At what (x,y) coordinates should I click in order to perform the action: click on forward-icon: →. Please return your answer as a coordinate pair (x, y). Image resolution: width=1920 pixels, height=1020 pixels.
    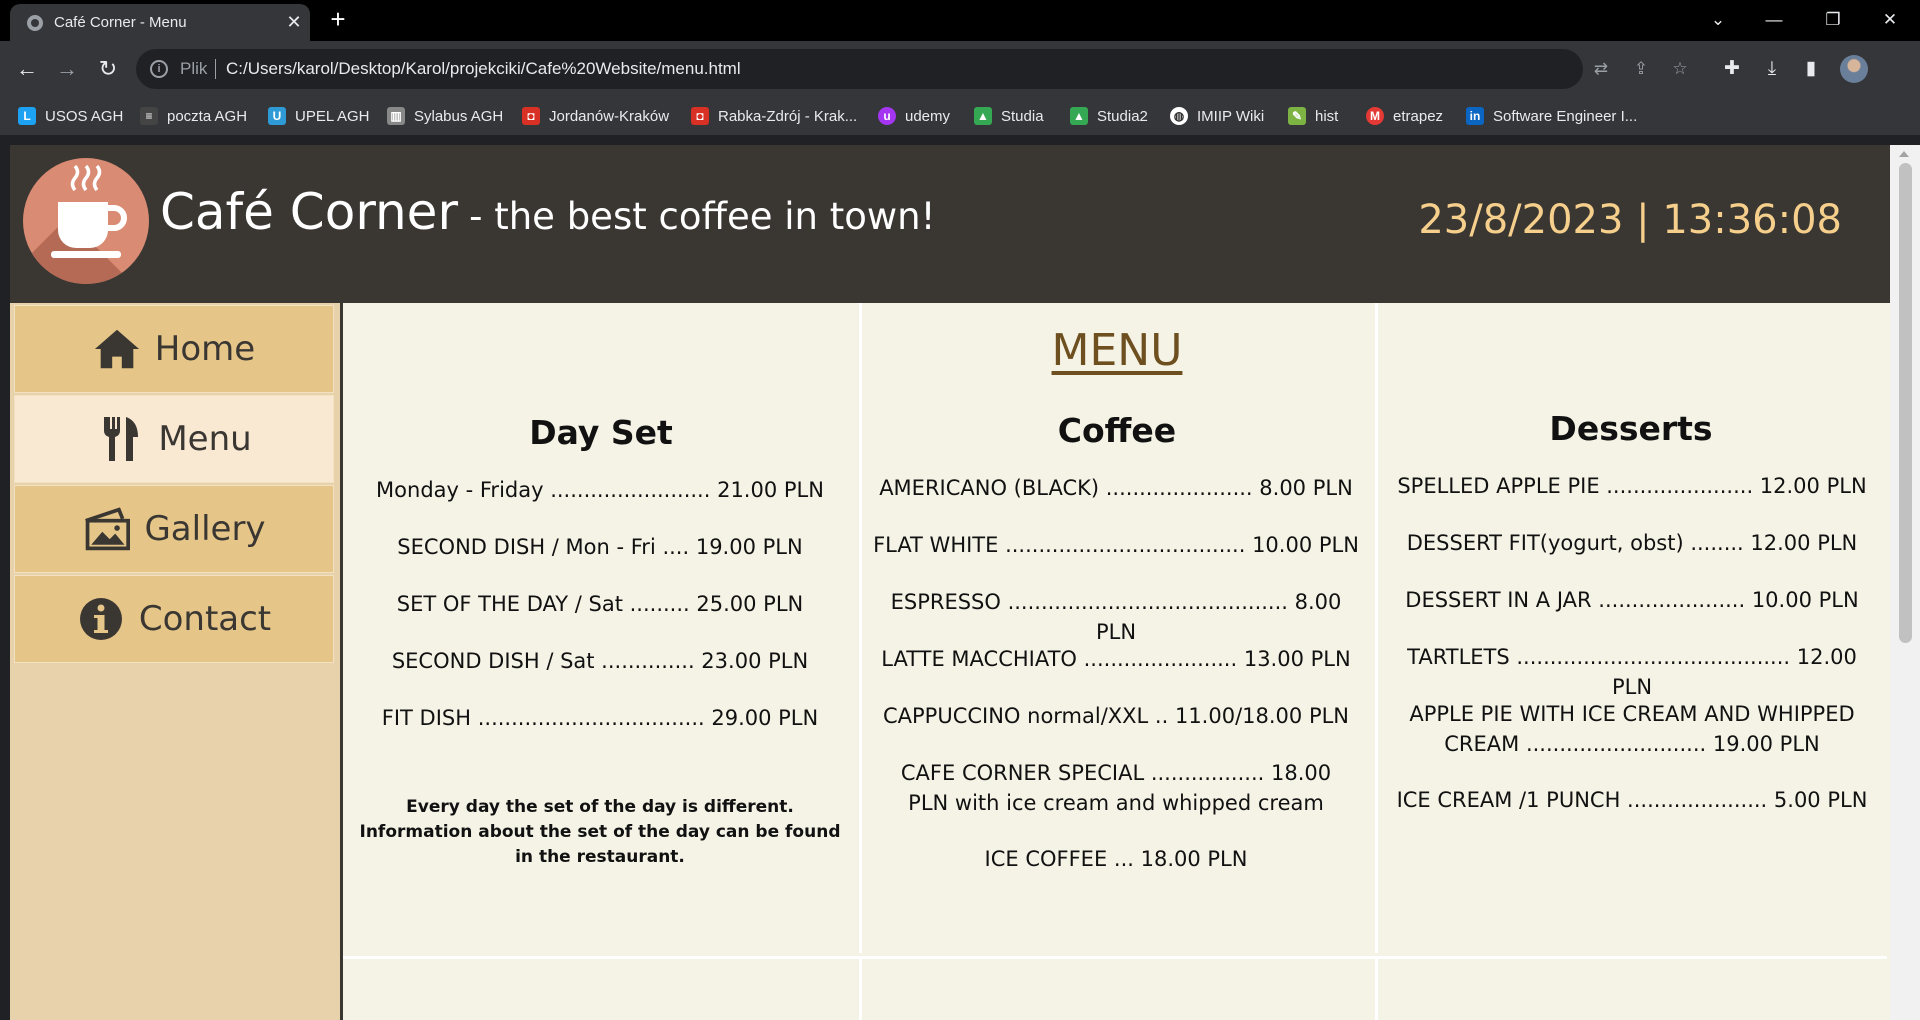
    Looking at the image, I should click on (67, 69).